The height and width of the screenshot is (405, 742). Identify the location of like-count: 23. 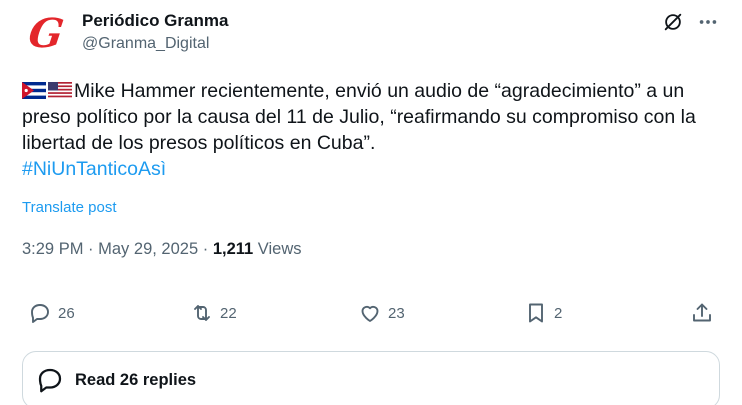
(396, 313).